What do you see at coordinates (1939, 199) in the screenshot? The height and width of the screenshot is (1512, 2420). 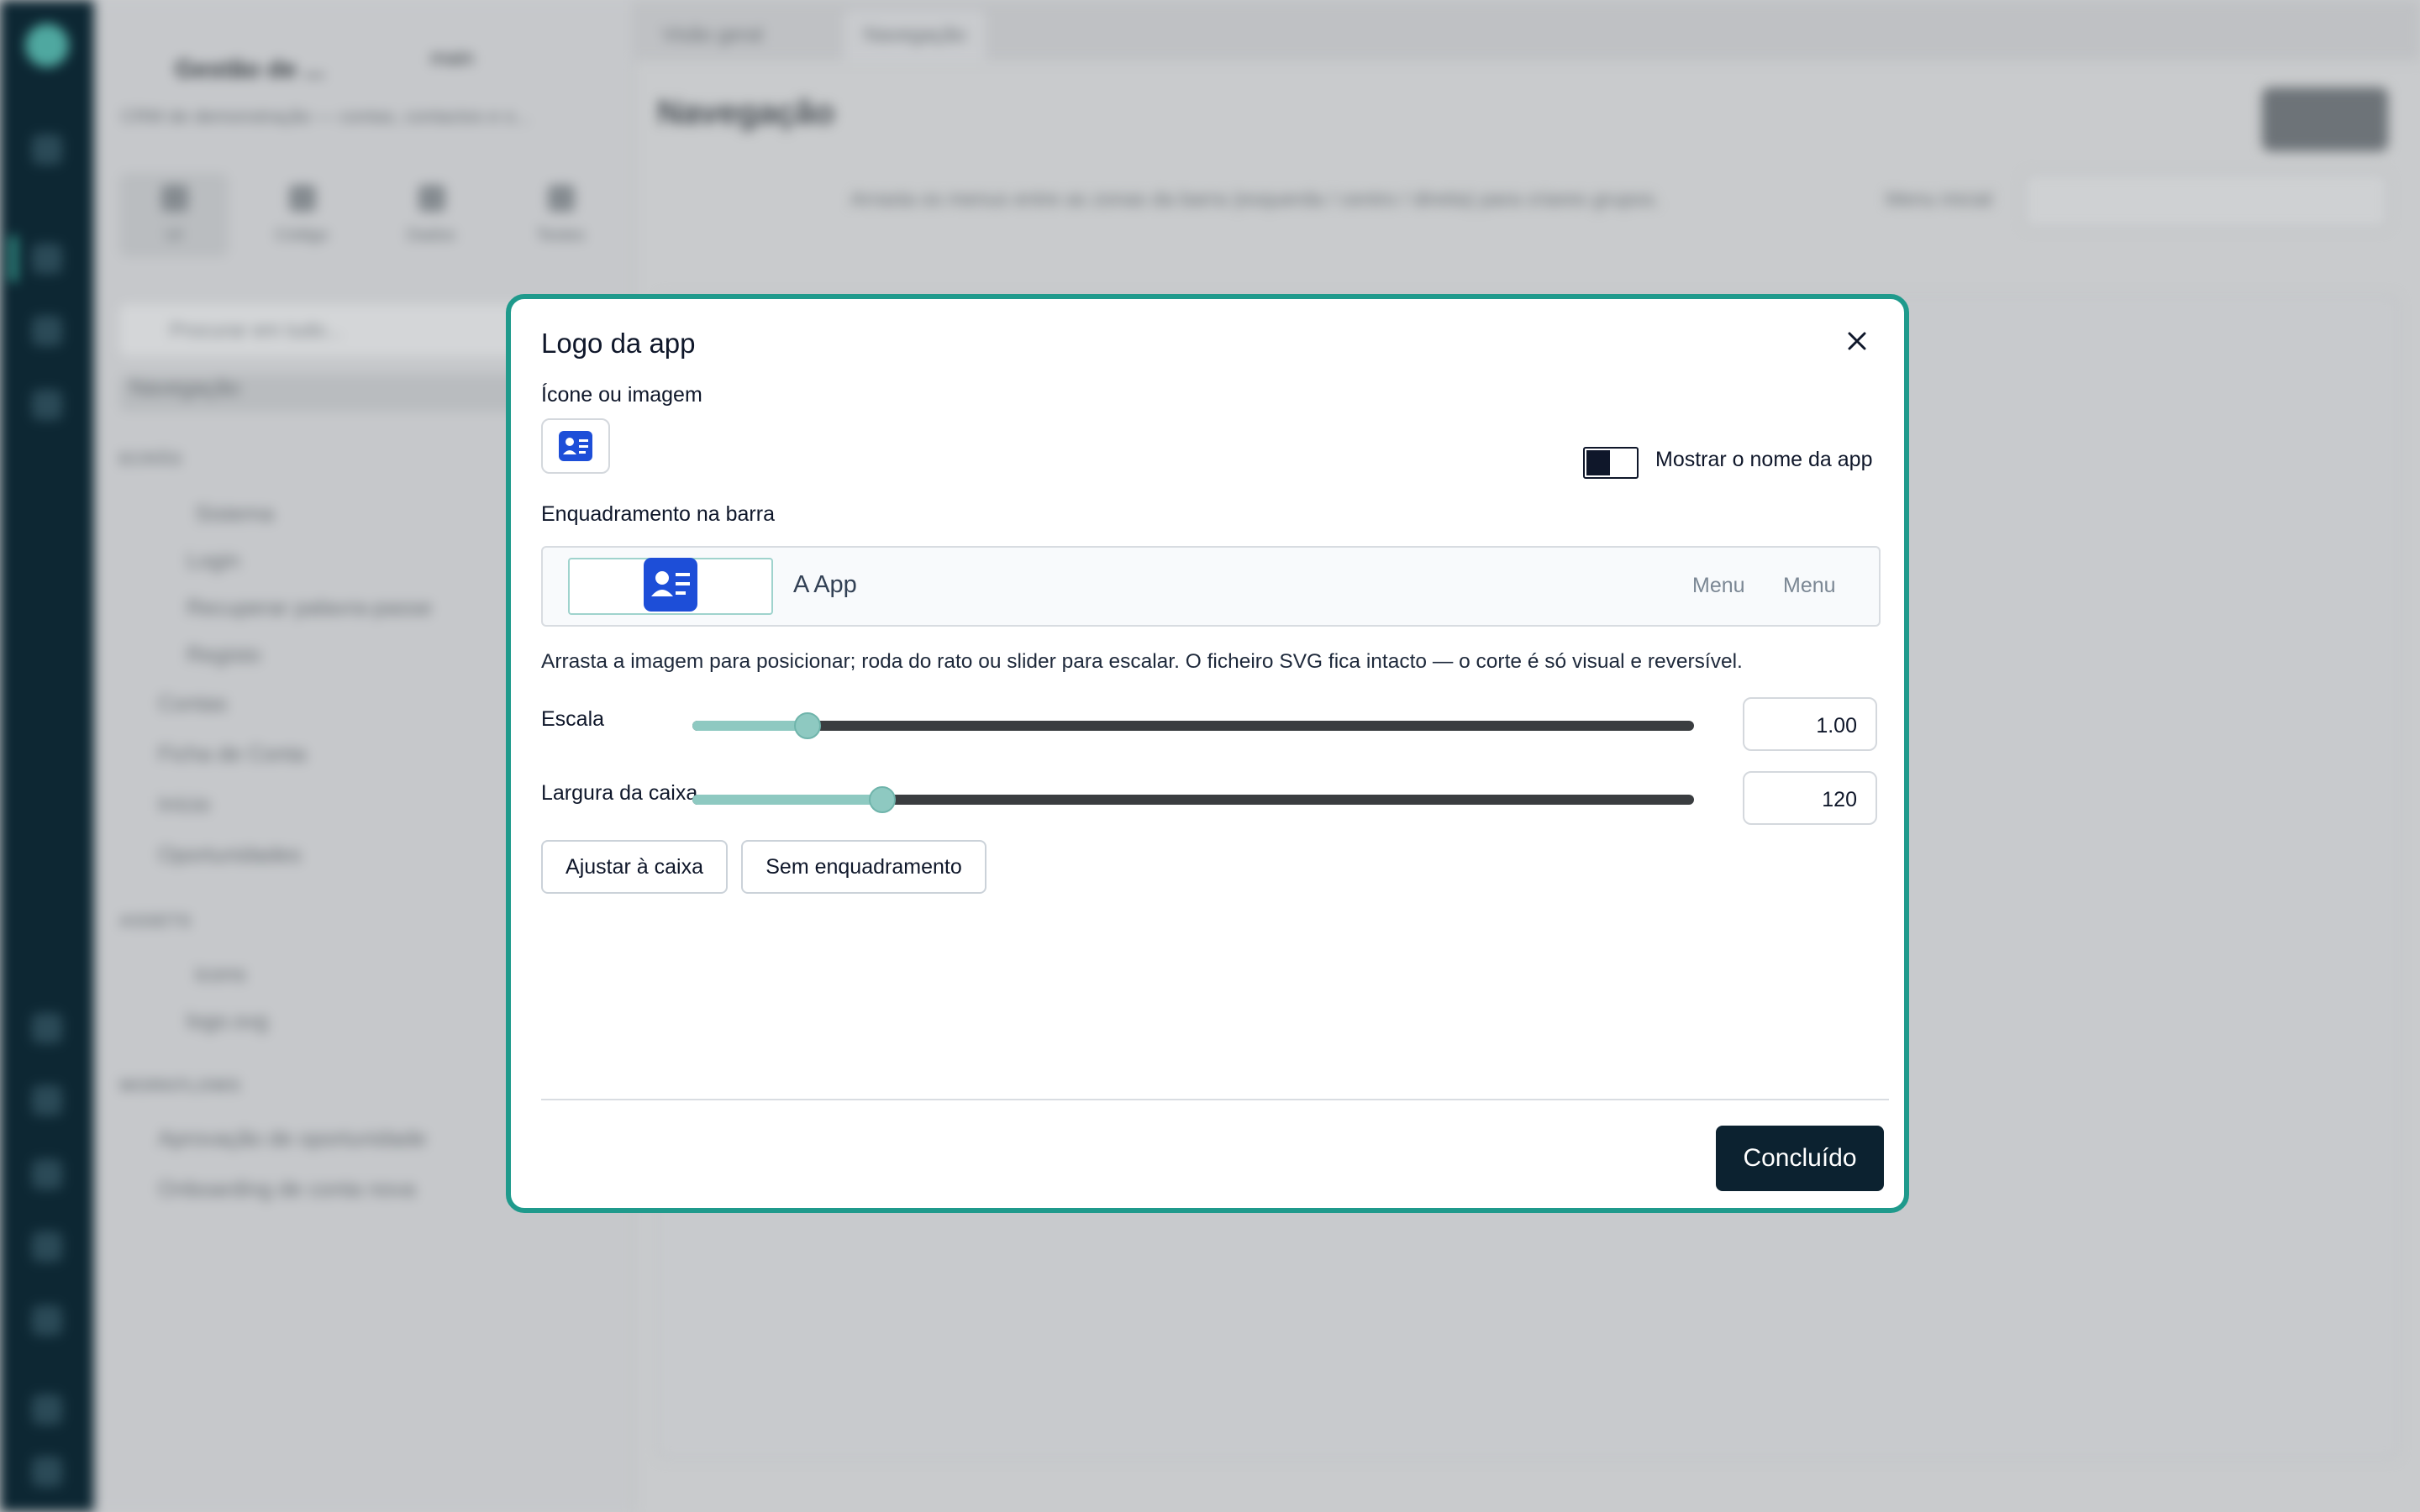 I see `home-menu-label: Menu inicial` at bounding box center [1939, 199].